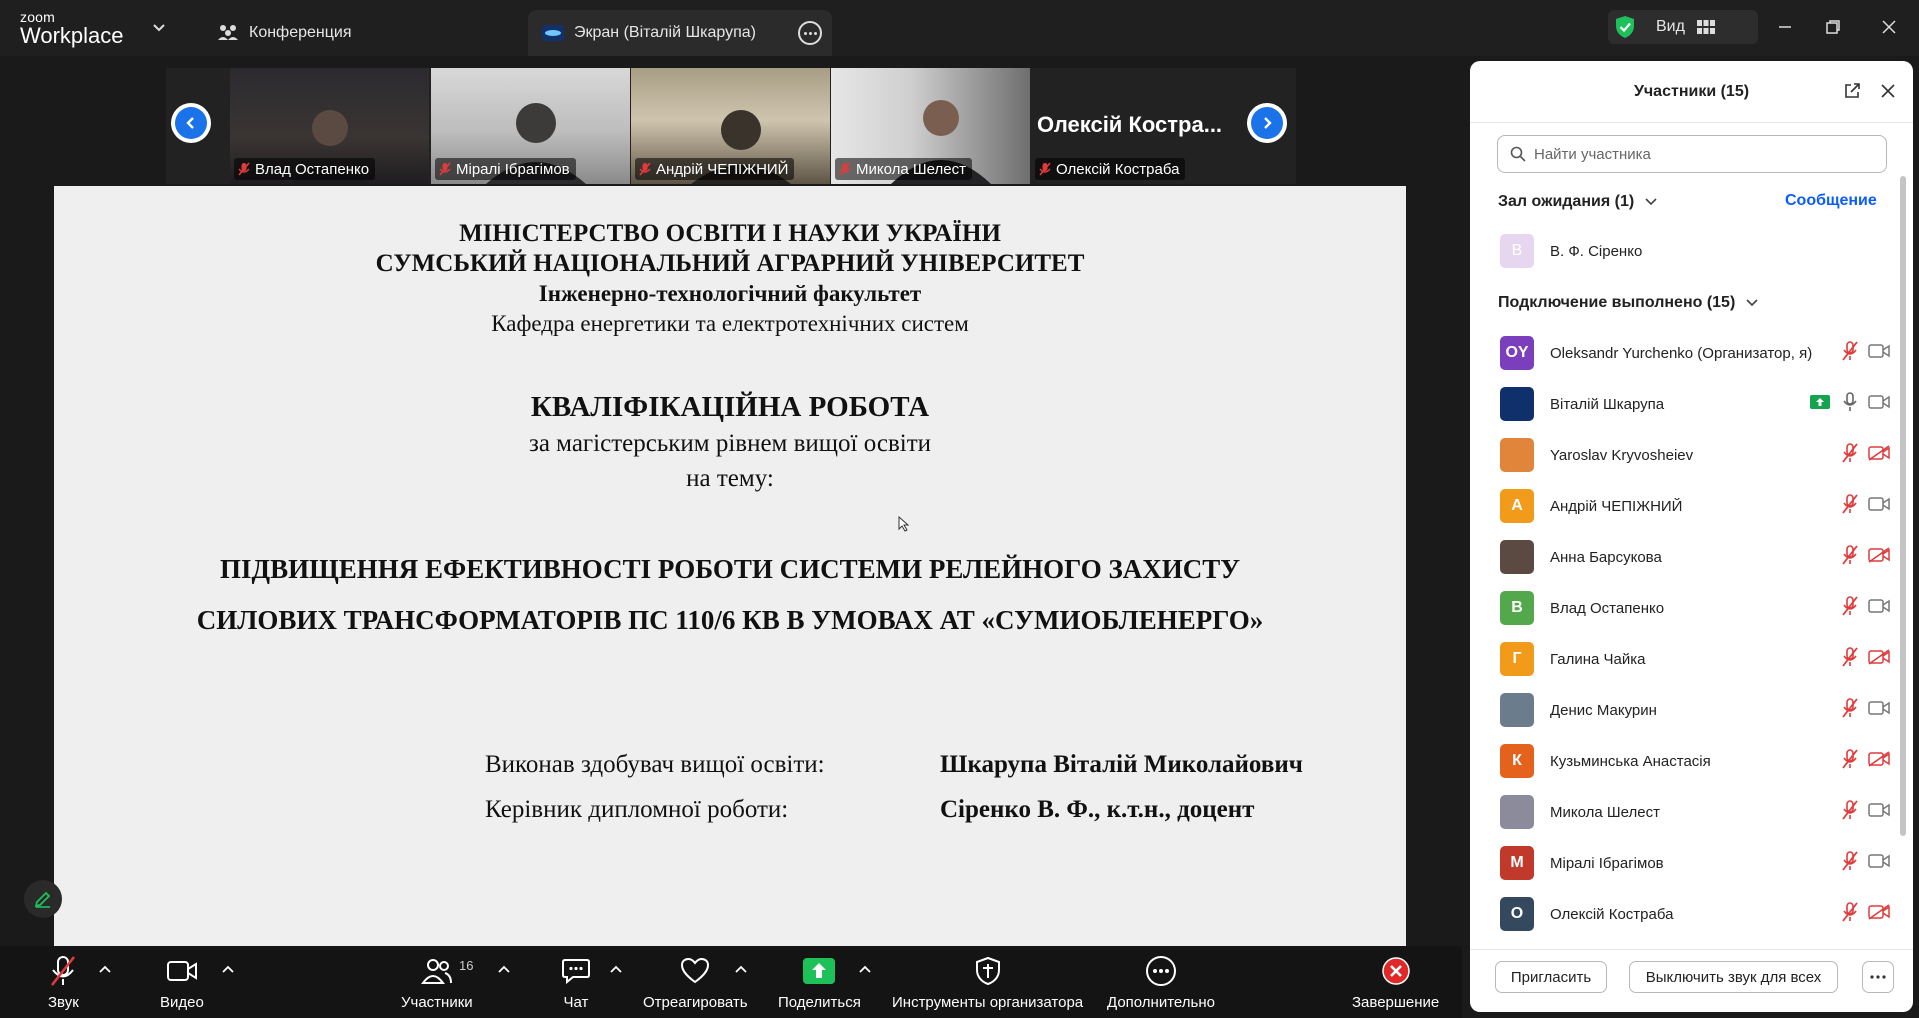 The image size is (1919, 1018). Describe the element at coordinates (1695, 251) in the screenshot. I see `waiting-participant-row: В В. Ф. Сіренко` at that location.